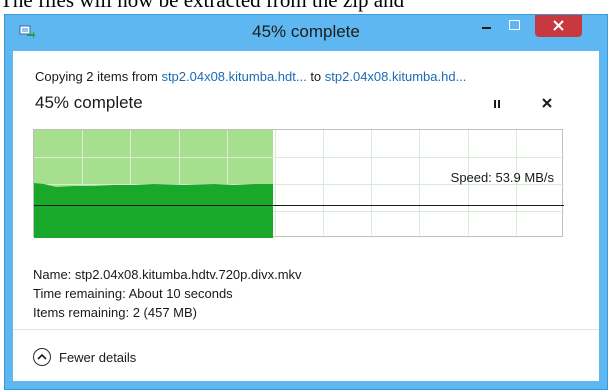 The width and height of the screenshot is (612, 390). What do you see at coordinates (502, 177) in the screenshot?
I see `speed-readout: Speed: 53.9 MB/s` at bounding box center [502, 177].